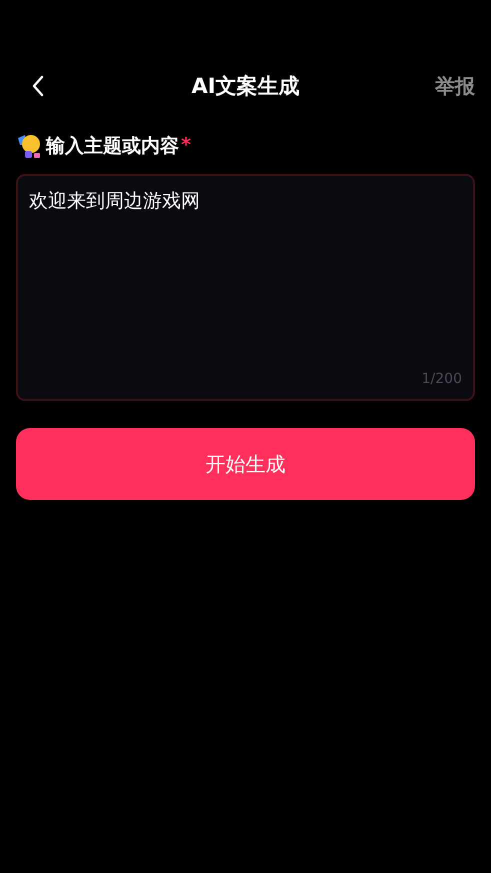  I want to click on page-title: AI文案生成, so click(245, 86).